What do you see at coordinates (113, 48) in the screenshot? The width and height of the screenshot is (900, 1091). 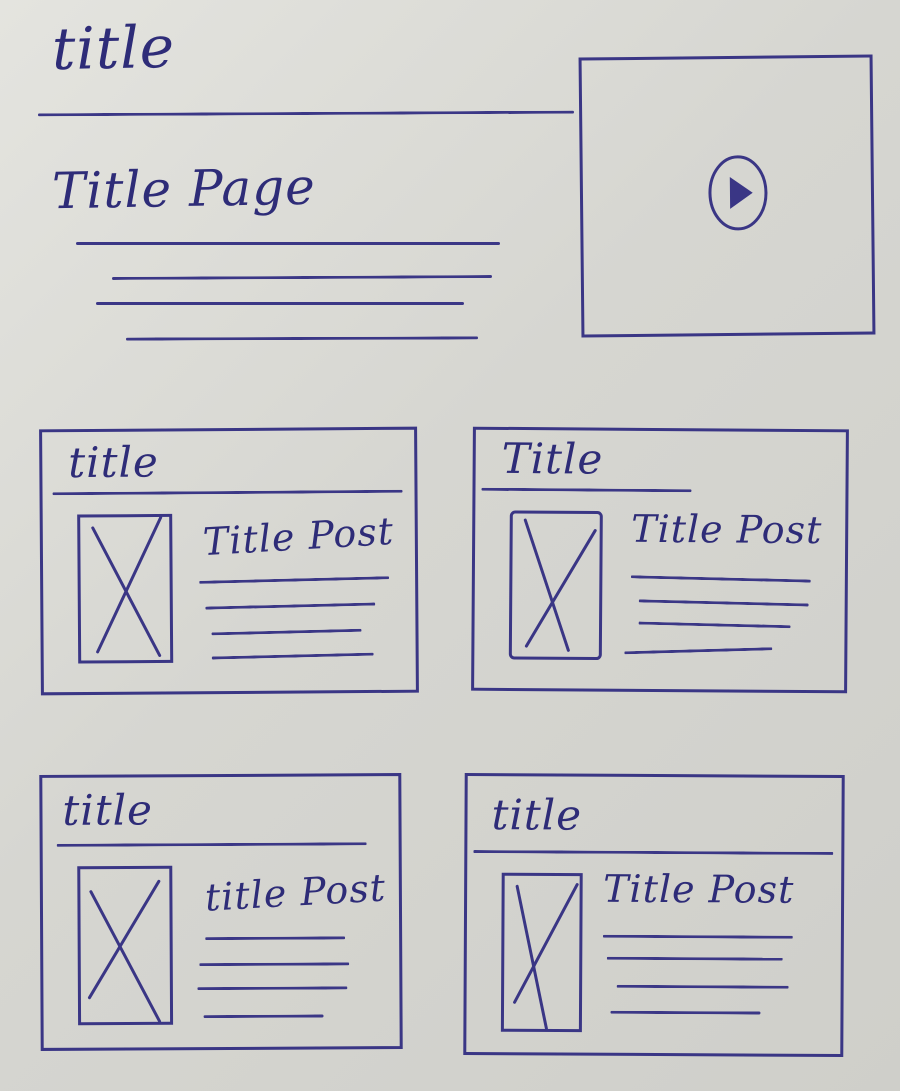 I see `site-title: title` at bounding box center [113, 48].